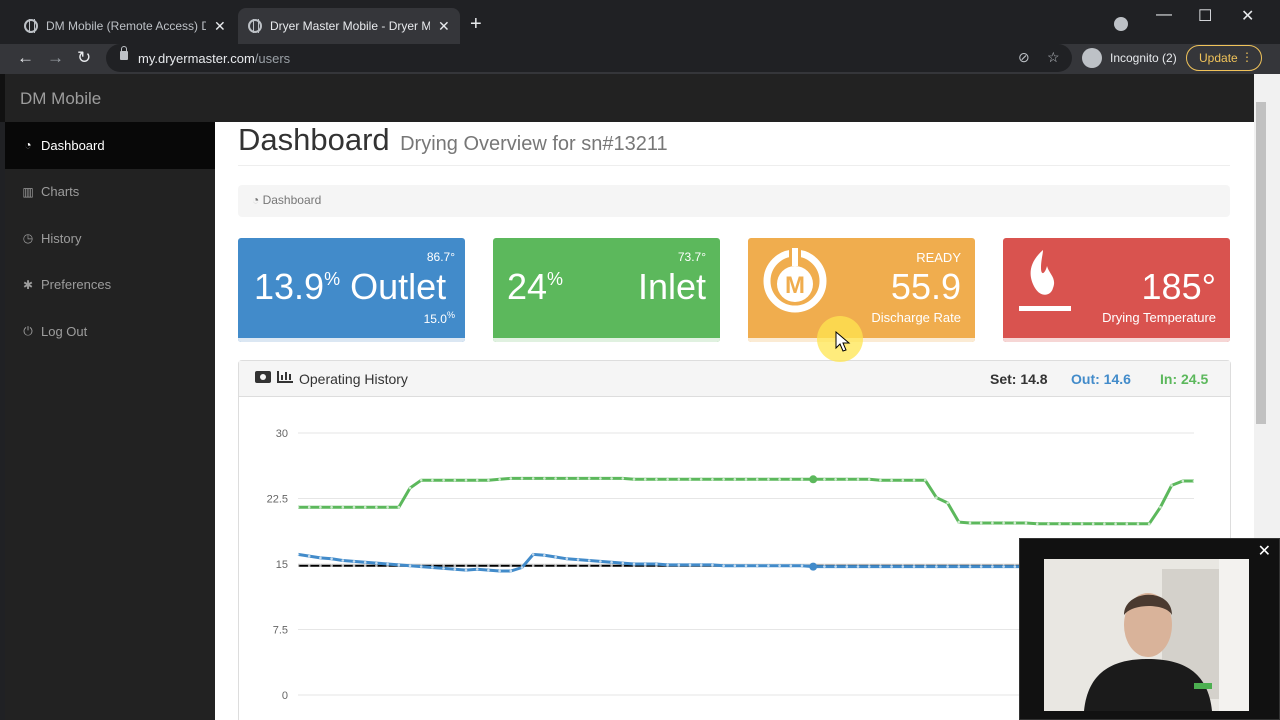  Describe the element at coordinates (110, 285) in the screenshot. I see `sidebar-item-preferences: ✱ Preferences` at that location.